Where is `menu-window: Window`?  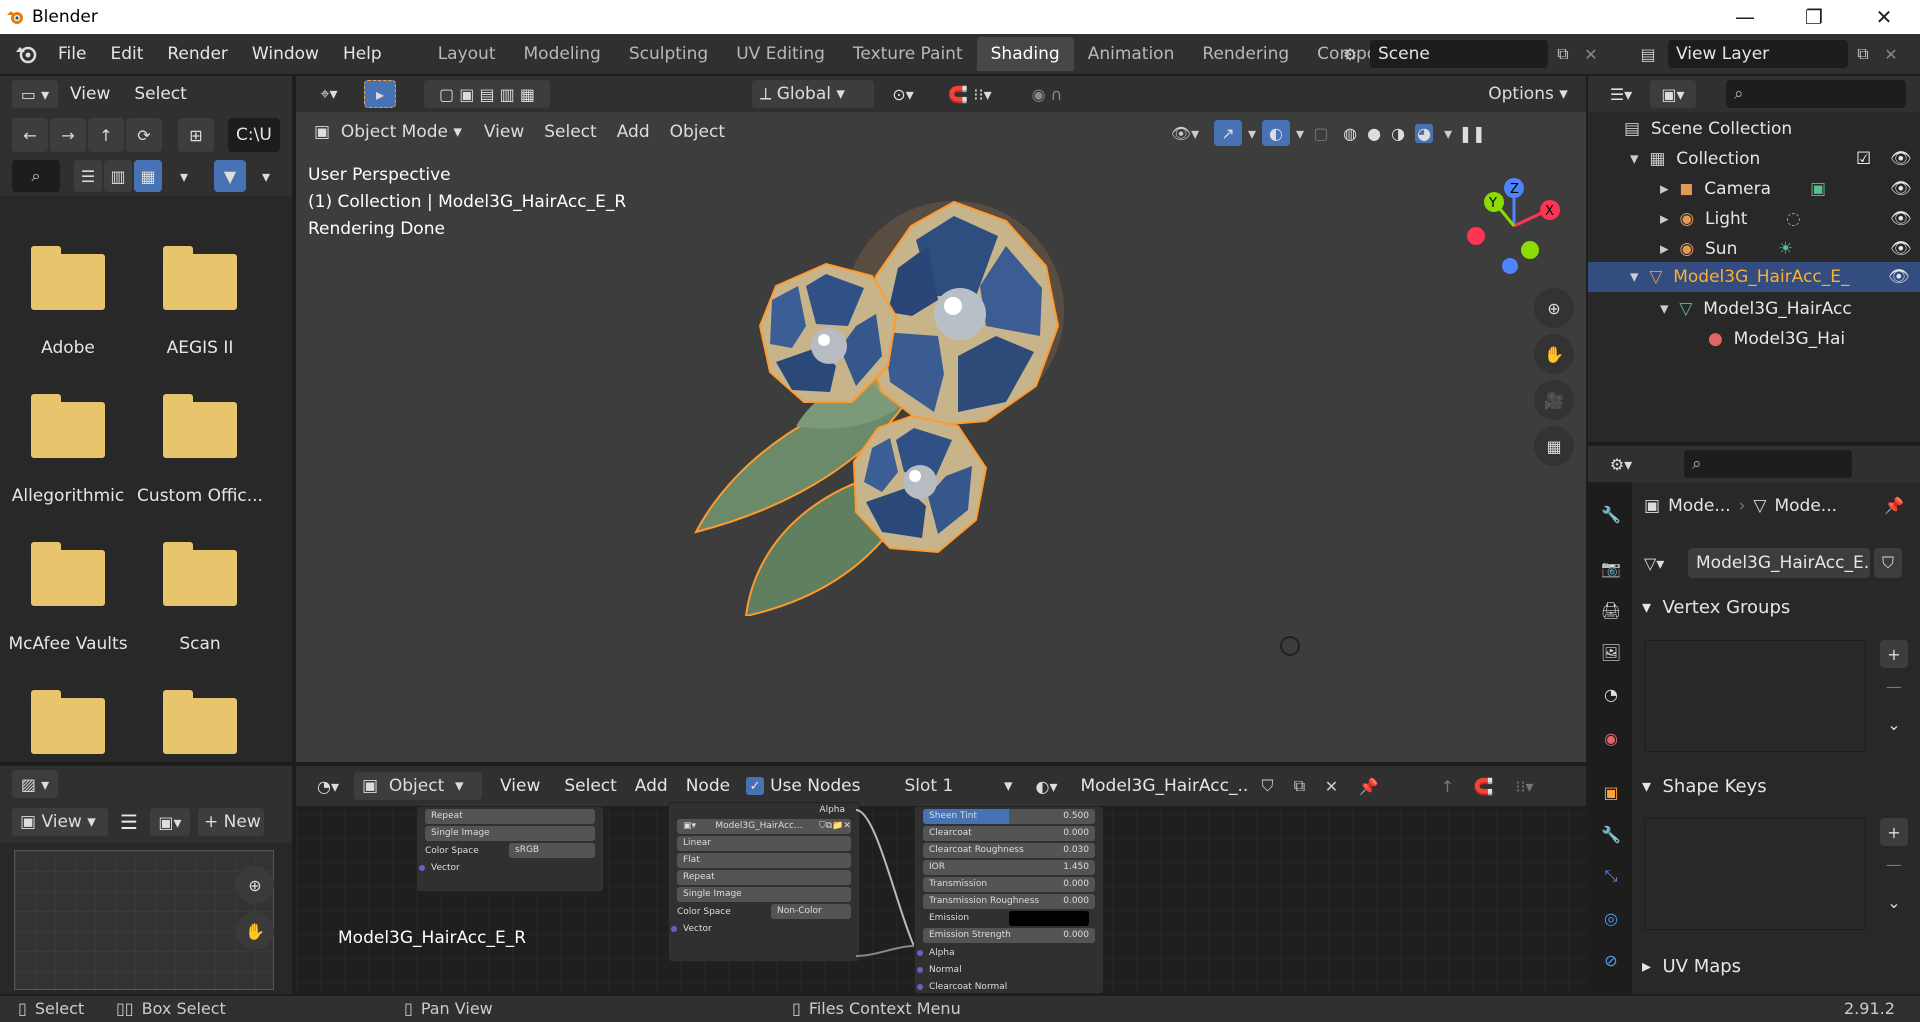
menu-window: Window is located at coordinates (285, 54).